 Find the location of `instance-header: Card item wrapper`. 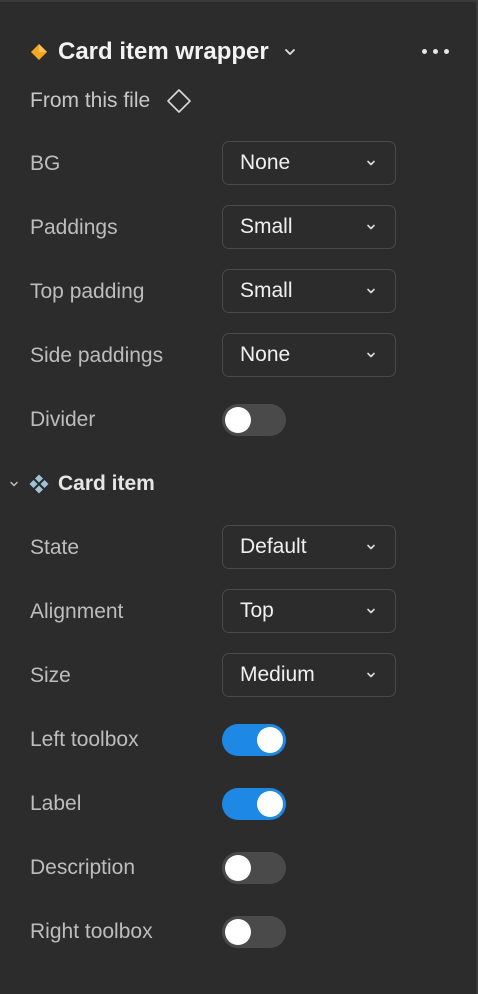

instance-header: Card item wrapper is located at coordinates (245, 52).